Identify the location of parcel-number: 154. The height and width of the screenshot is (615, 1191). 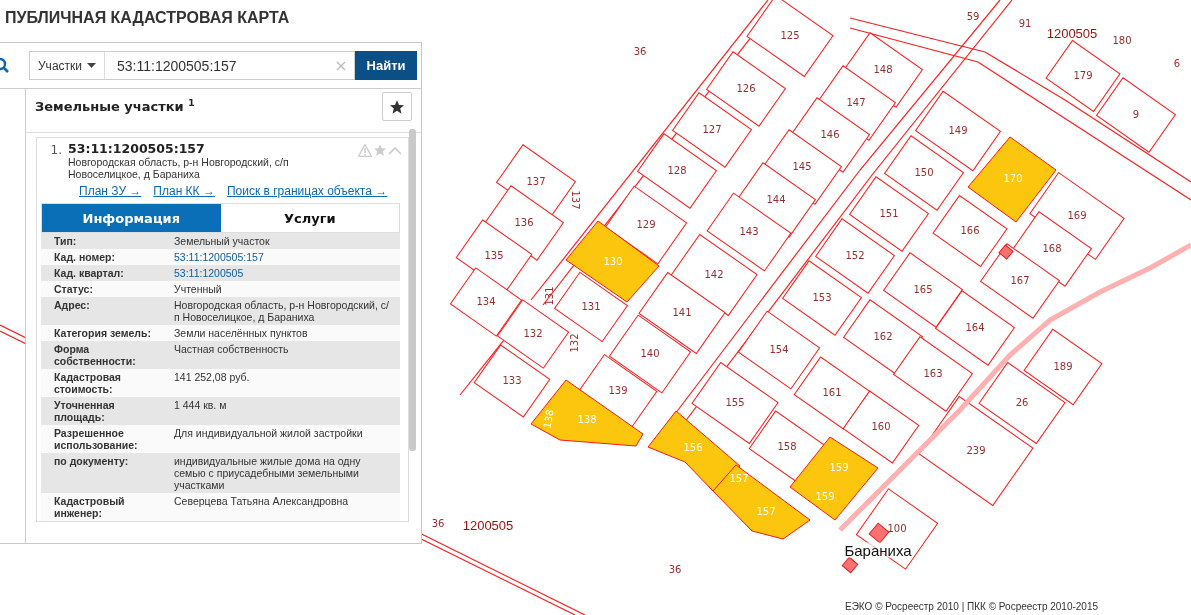
(779, 350).